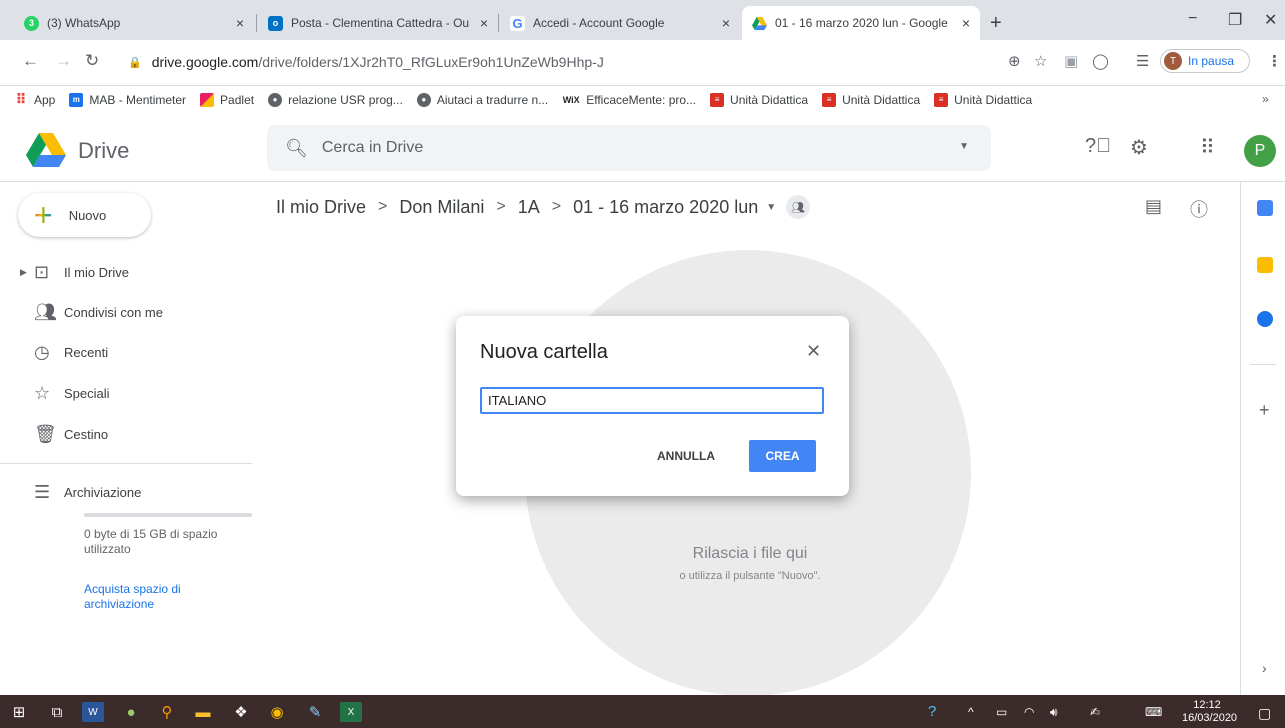 This screenshot has height=728, width=1285. What do you see at coordinates (813, 351) in the screenshot?
I see `close-icon: ✕` at bounding box center [813, 351].